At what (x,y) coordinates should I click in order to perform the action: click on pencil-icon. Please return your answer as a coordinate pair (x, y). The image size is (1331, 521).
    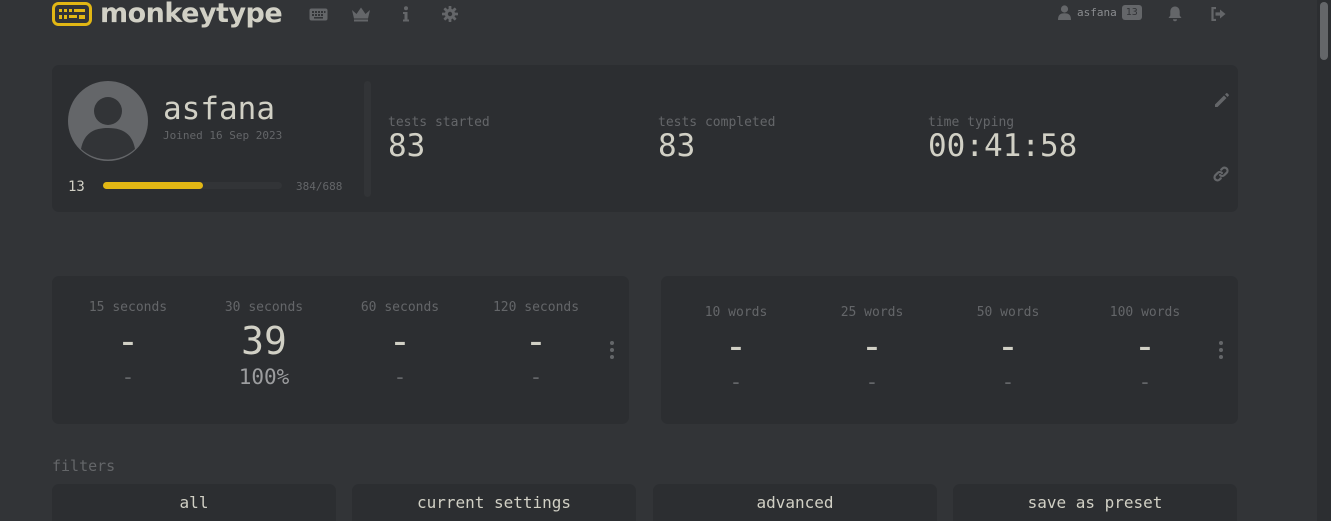
    Looking at the image, I should click on (1221, 100).